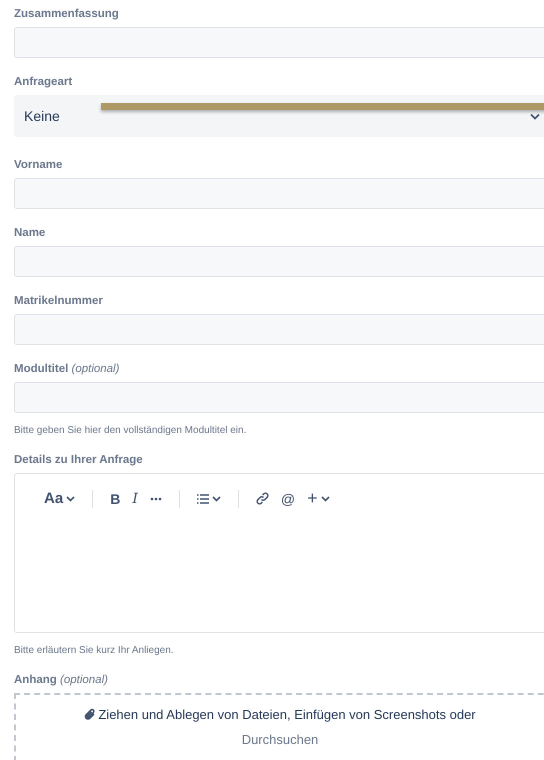 The height and width of the screenshot is (760, 544). Describe the element at coordinates (44, 82) in the screenshot. I see `field-label: Anfrageart` at that location.